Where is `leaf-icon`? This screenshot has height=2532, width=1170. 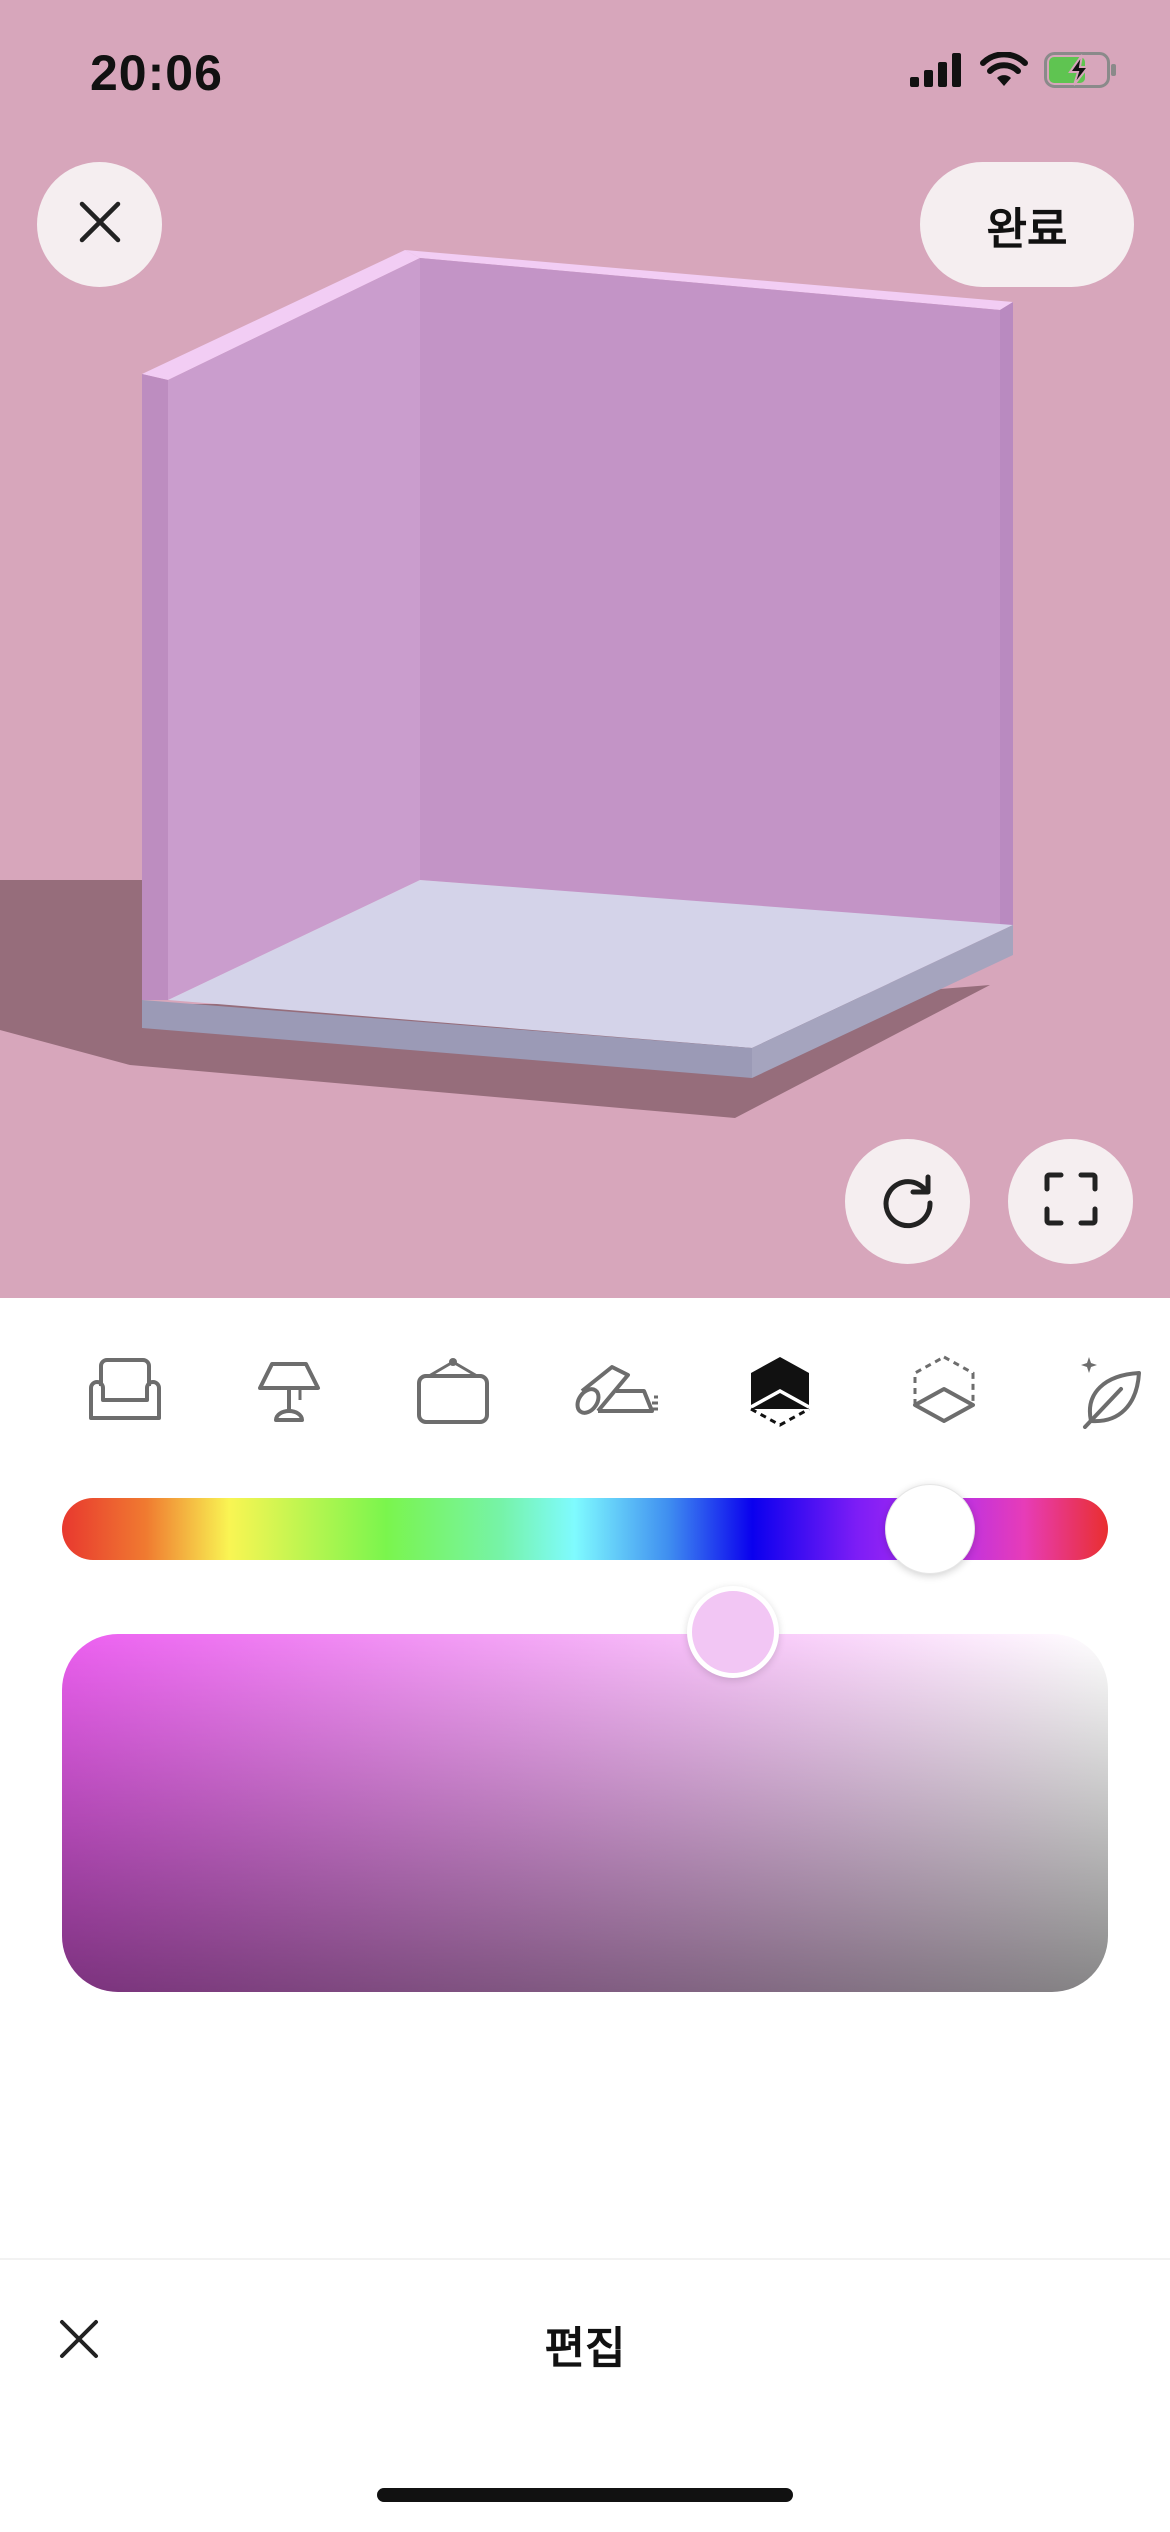 leaf-icon is located at coordinates (1110, 1393).